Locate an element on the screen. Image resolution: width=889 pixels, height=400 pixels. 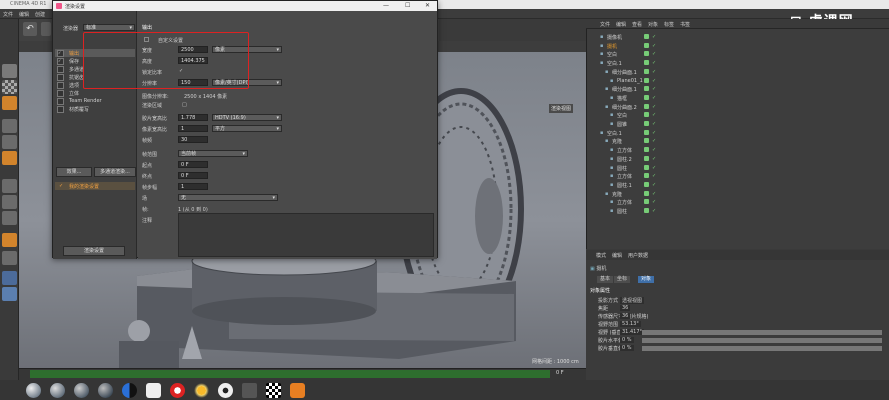
preset-item: ✓ 我的渲染设置 is located at coordinates (95, 186).